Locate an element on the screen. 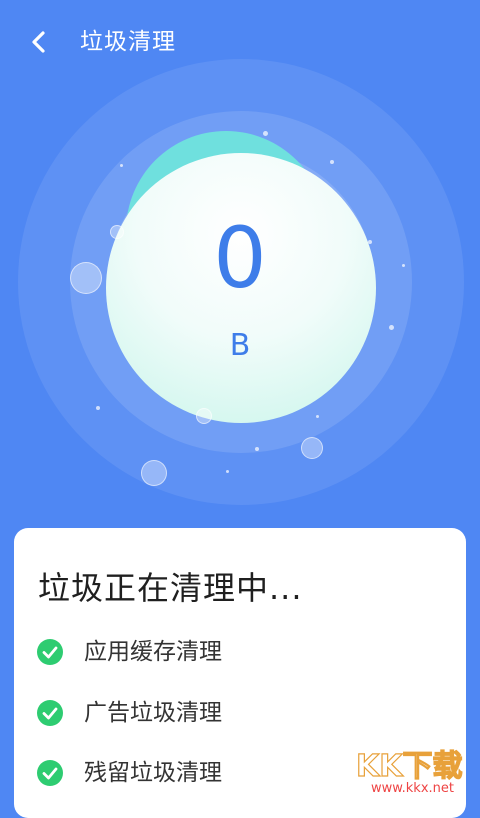  kk-logo-icon: KK下载 is located at coordinates (409, 766).